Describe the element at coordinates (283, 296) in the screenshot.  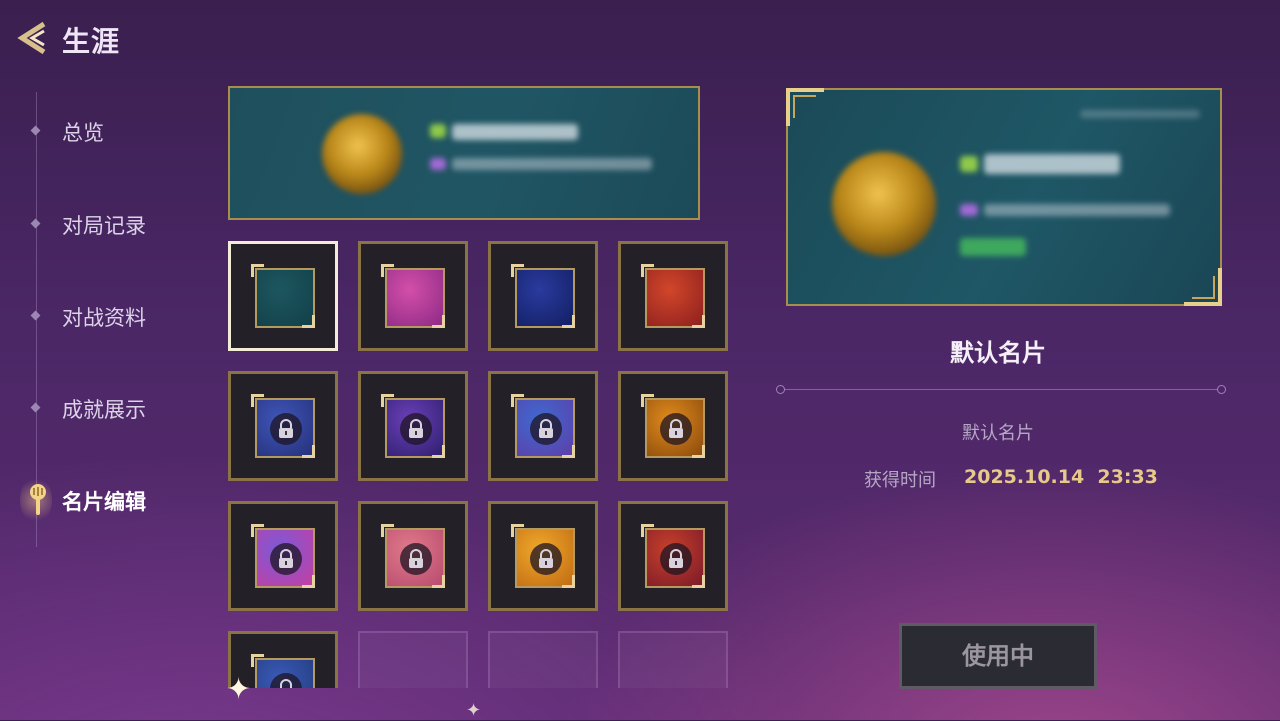
I see `card-tile-teal` at that location.